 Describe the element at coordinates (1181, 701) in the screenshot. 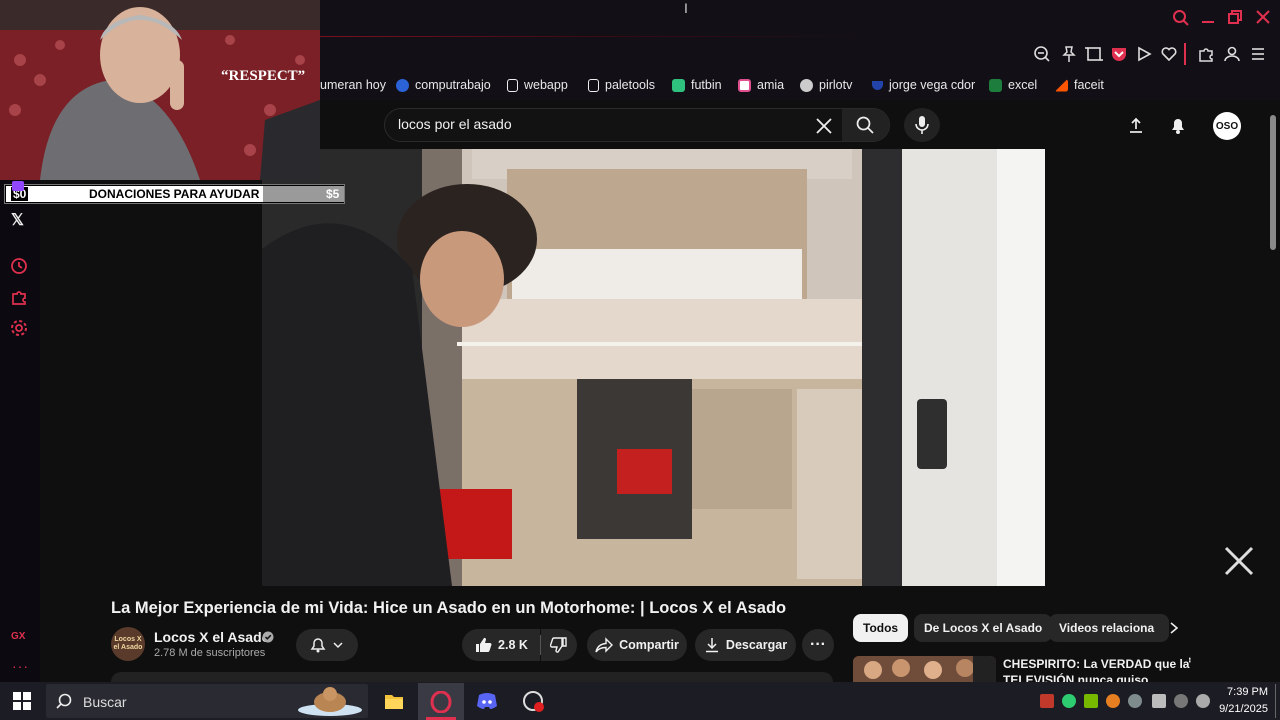

I see `tray-app-icon` at that location.